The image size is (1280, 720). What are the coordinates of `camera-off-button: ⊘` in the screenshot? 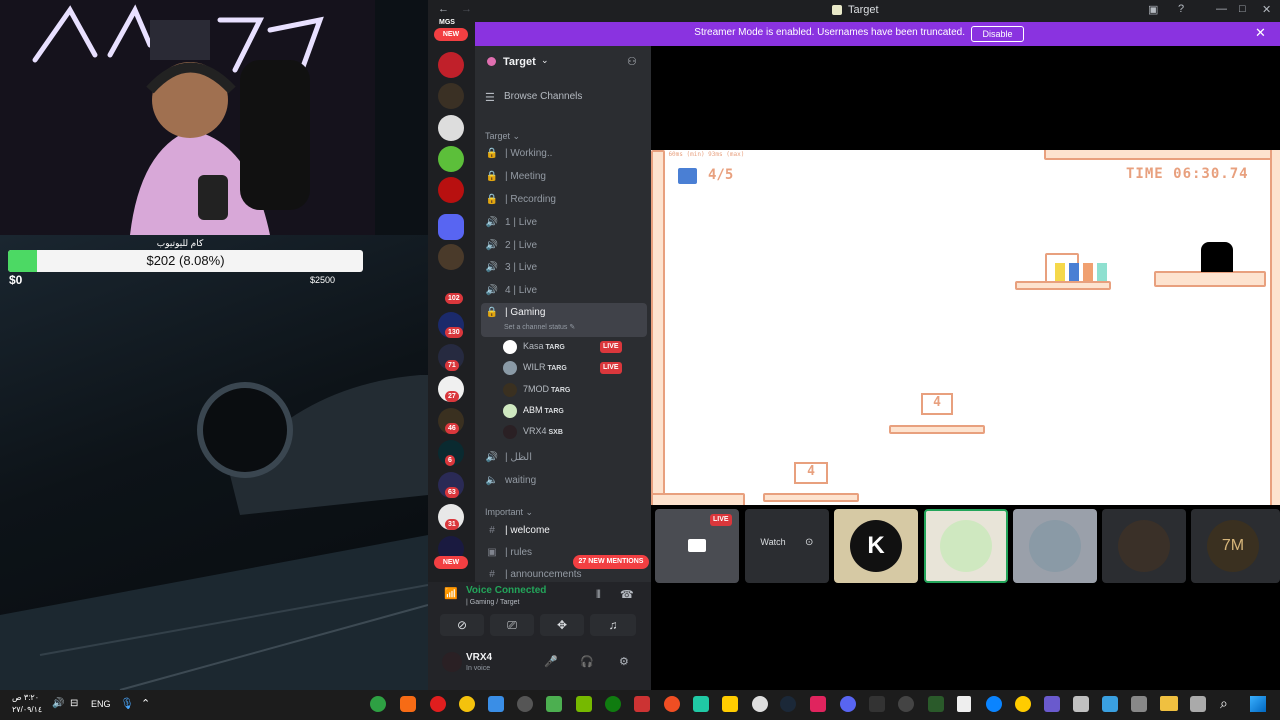 It's located at (462, 625).